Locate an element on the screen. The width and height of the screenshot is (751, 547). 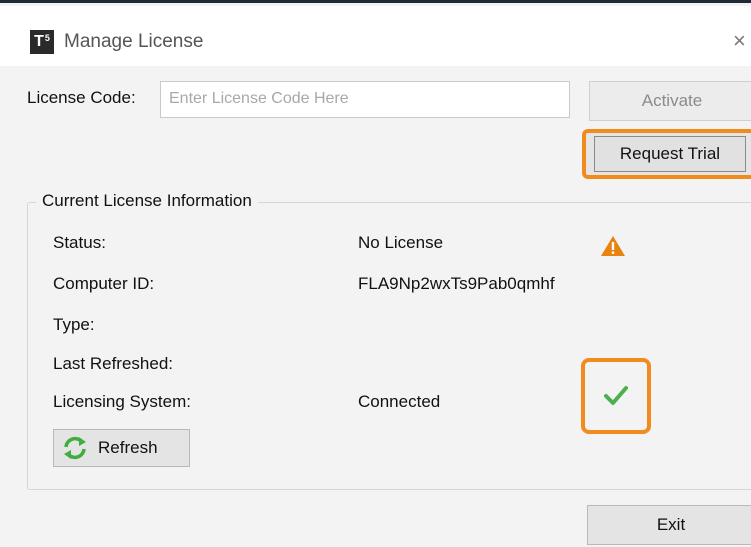
status-label: Status: is located at coordinates (79, 242).